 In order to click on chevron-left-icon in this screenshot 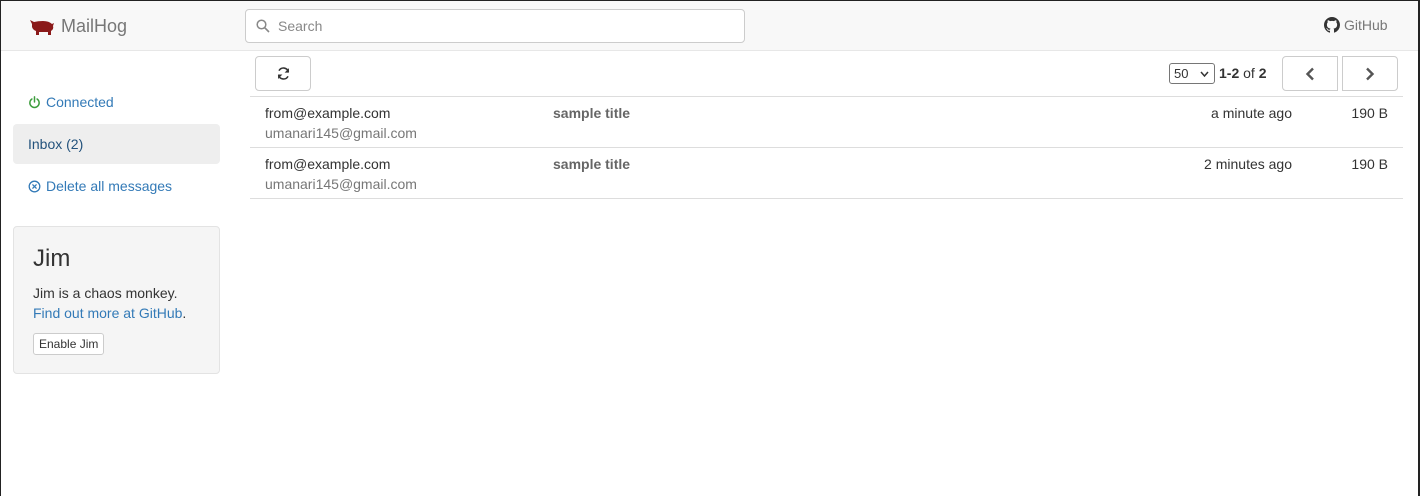, I will do `click(1309, 73)`.